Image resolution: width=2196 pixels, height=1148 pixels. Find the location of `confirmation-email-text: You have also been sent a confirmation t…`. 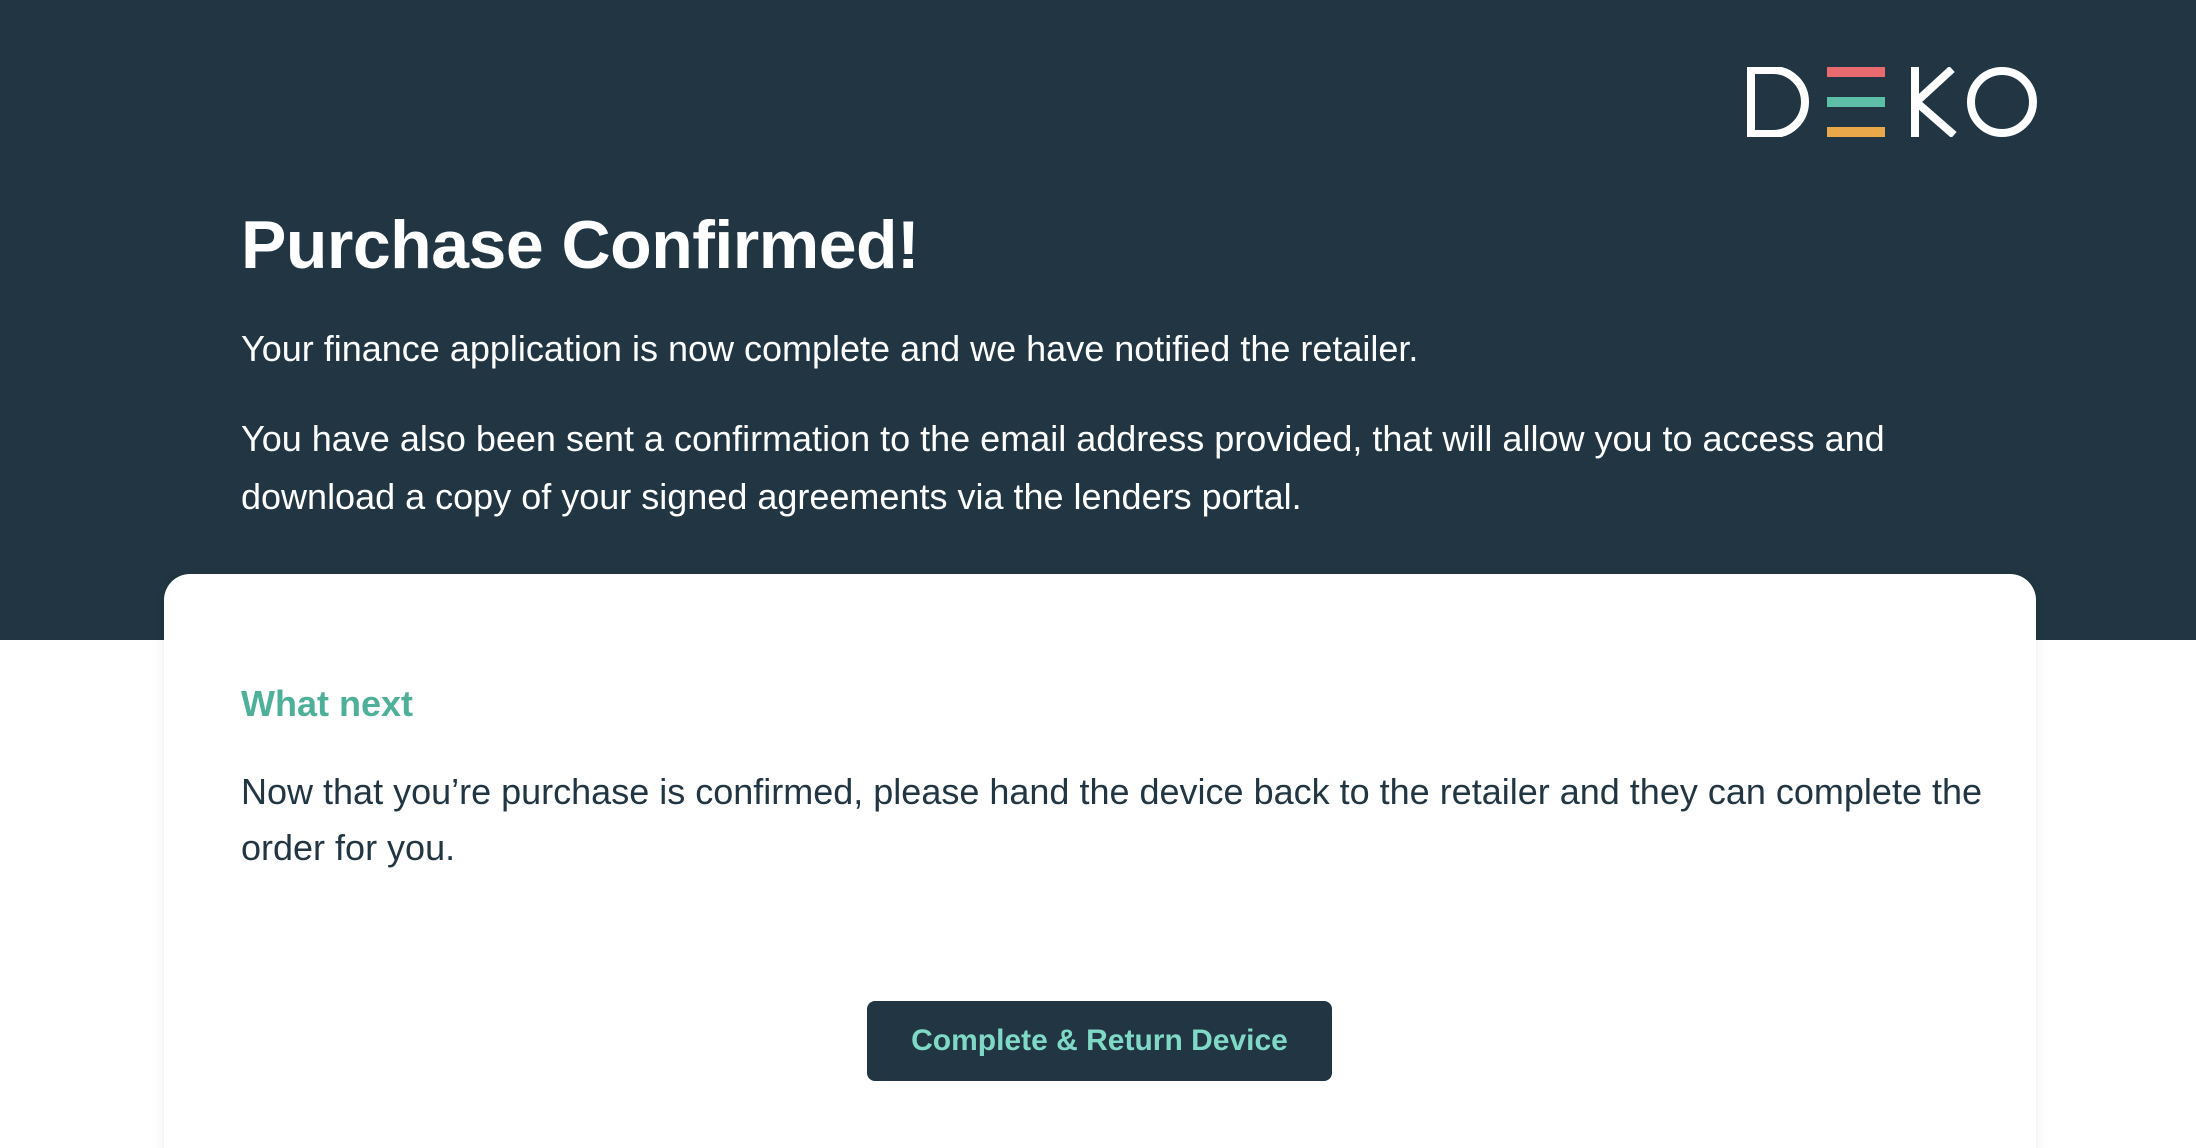

confirmation-email-text: You have also been sent a confirmation t… is located at coordinates (1063, 467).